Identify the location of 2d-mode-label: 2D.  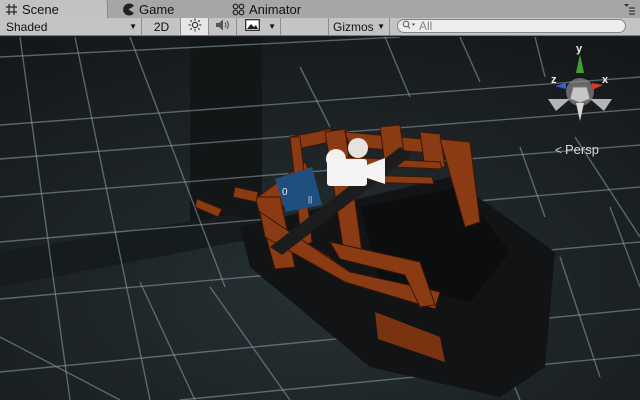
(161, 26).